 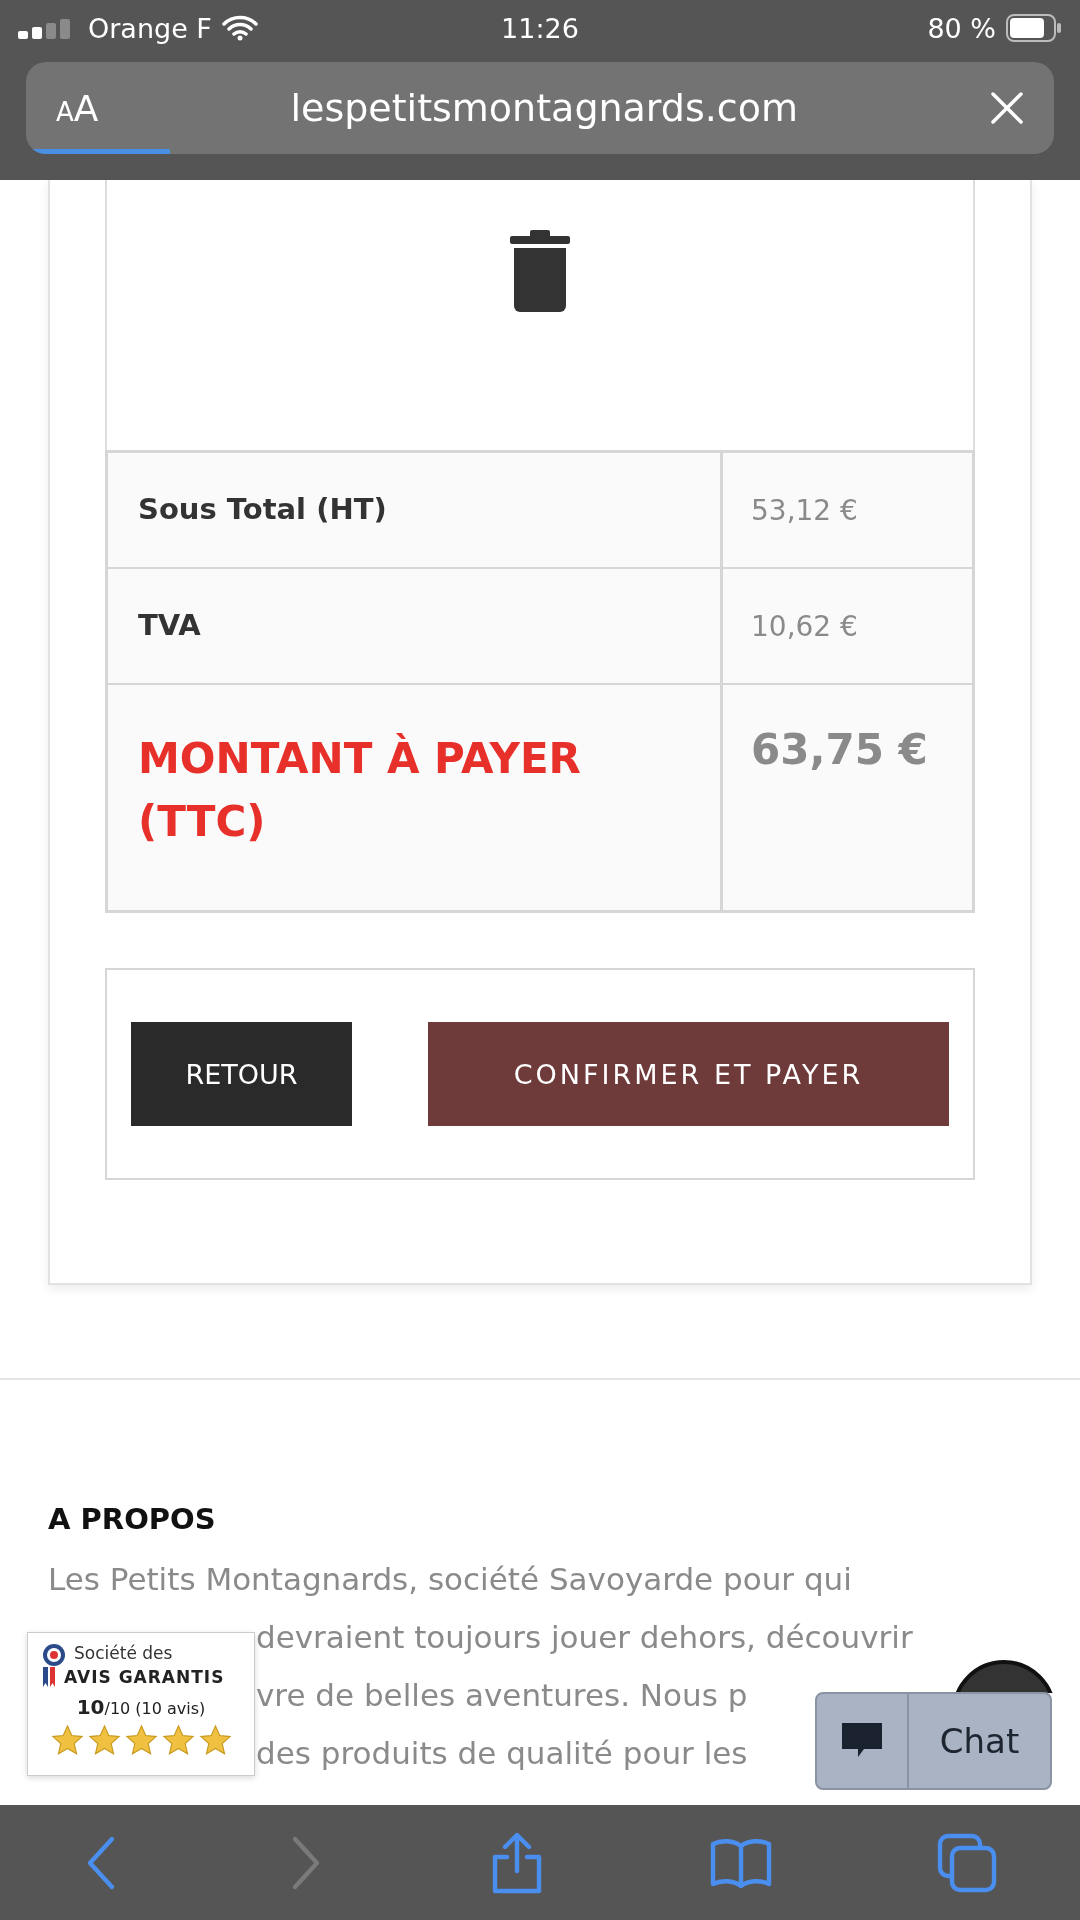 What do you see at coordinates (502, 1695) in the screenshot?
I see `paragraph-line: vre de belles aventures. Nous p` at bounding box center [502, 1695].